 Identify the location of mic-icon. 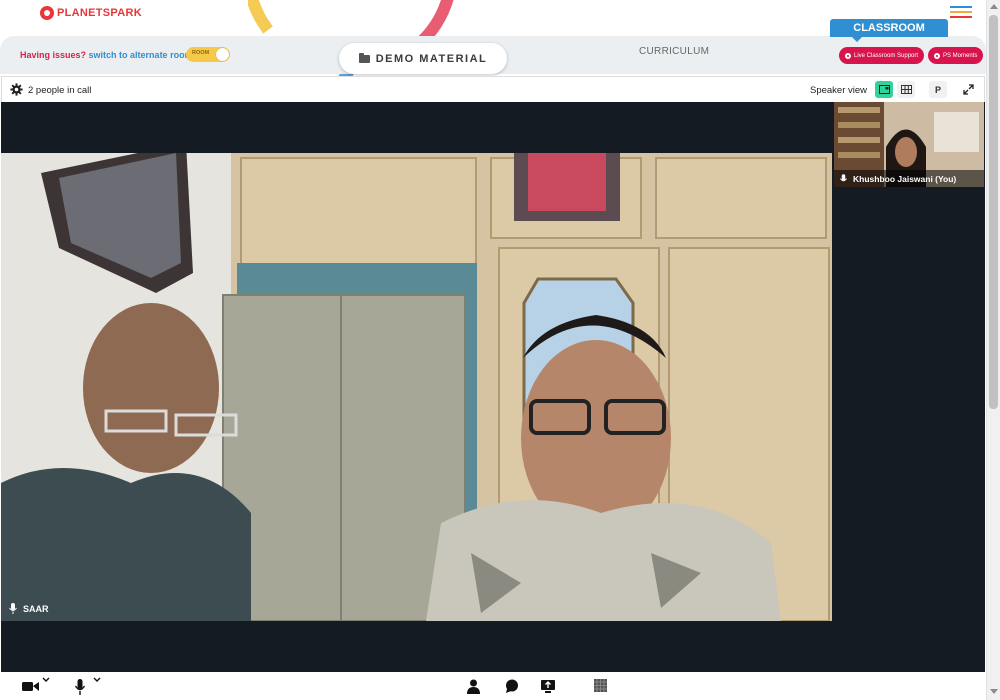
(13, 608).